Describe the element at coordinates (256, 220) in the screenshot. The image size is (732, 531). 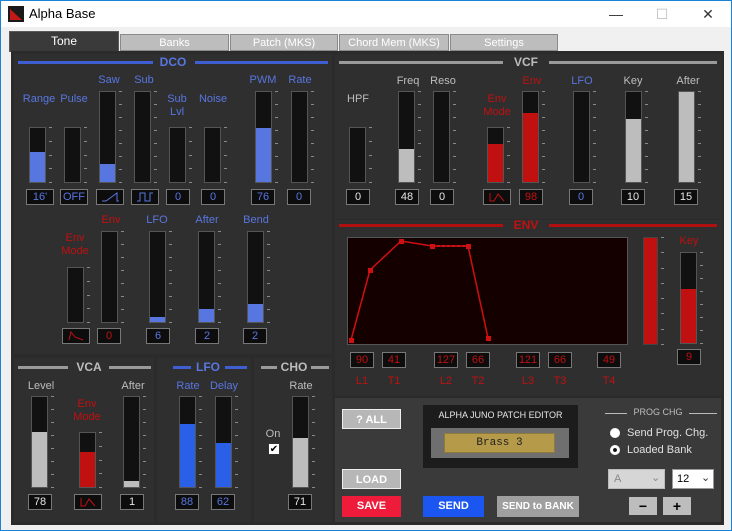
I see `dco-bend-label: Bend` at that location.